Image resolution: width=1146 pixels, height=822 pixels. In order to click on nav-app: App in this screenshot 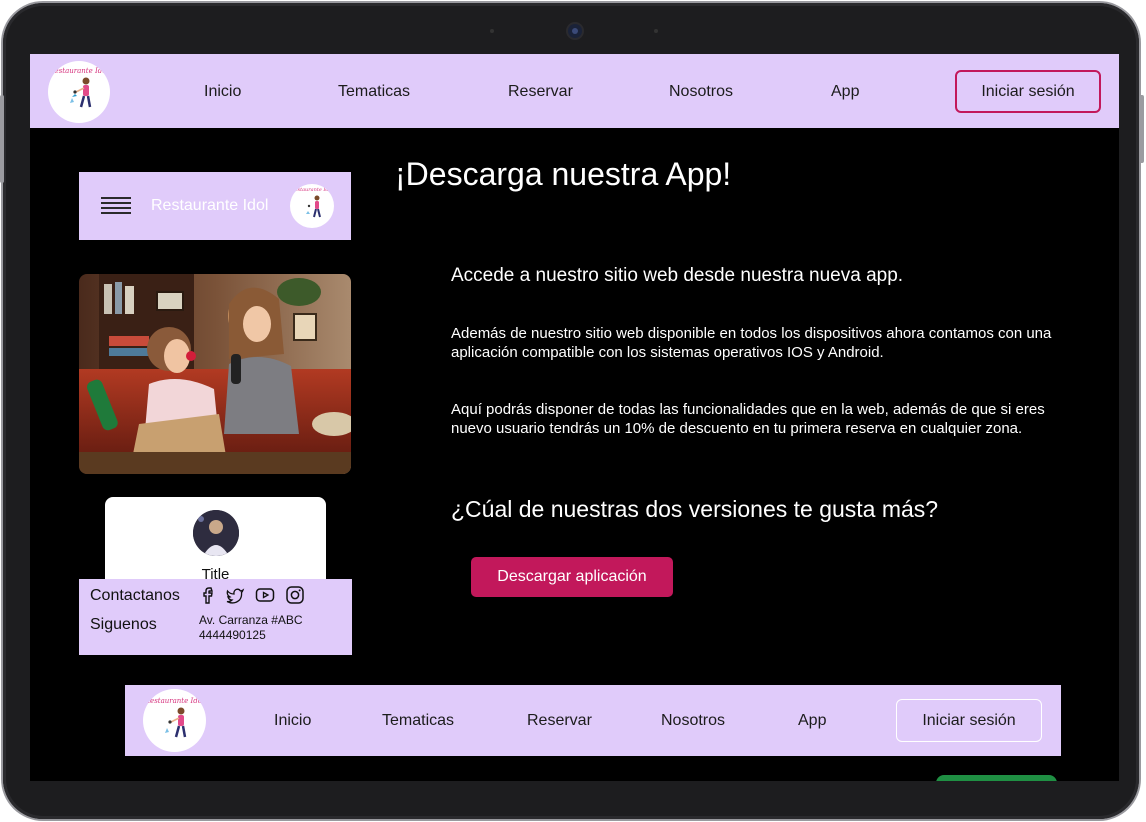, I will do `click(845, 92)`.